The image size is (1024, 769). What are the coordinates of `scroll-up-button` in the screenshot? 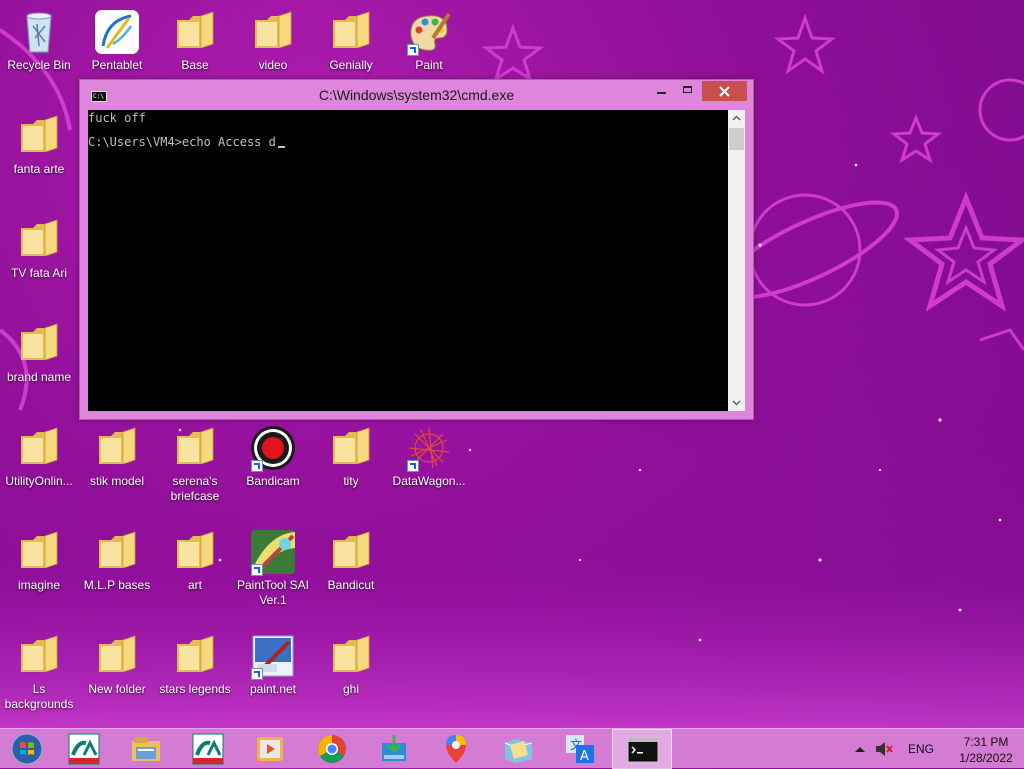 It's located at (736, 118).